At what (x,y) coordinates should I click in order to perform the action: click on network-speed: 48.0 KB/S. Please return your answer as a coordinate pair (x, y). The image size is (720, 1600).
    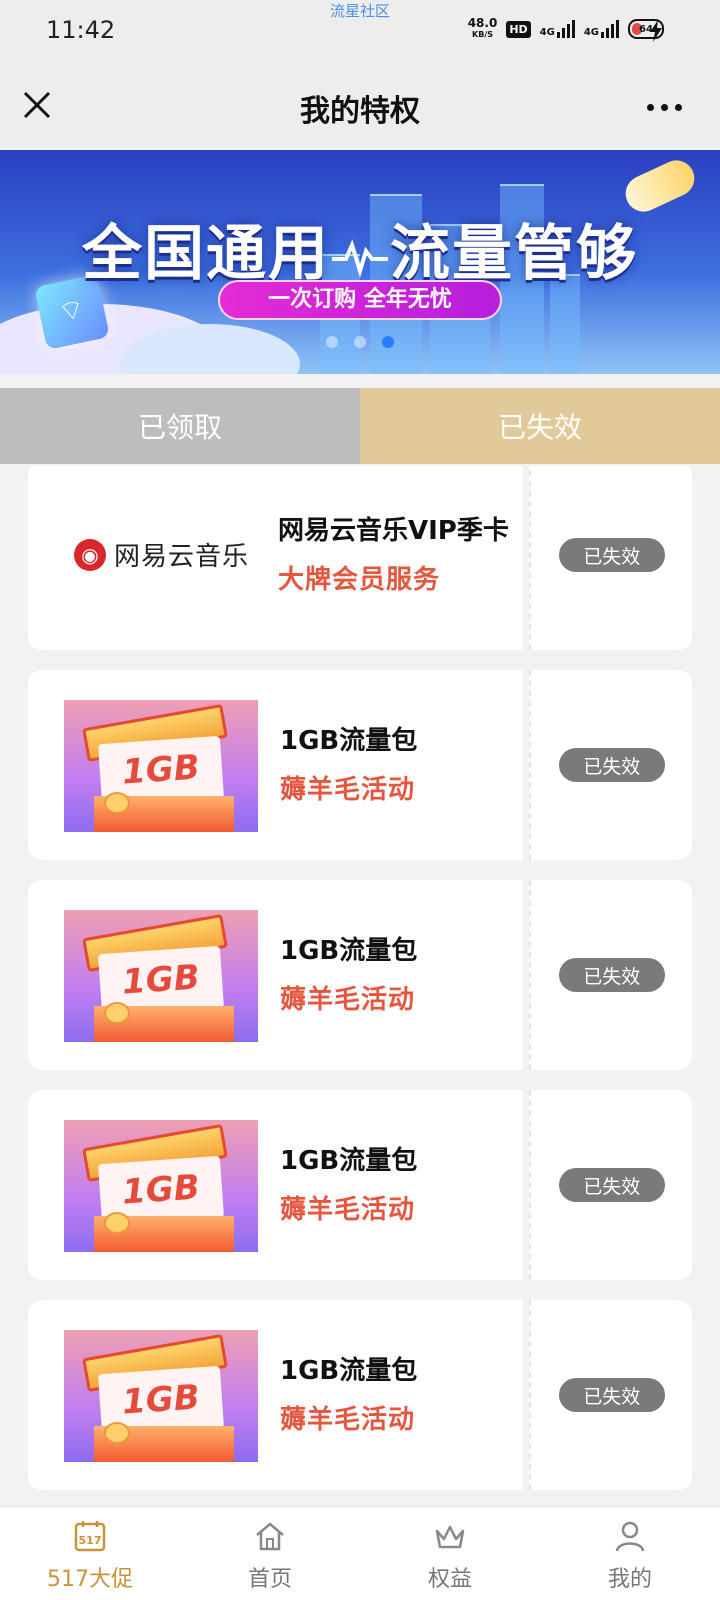
    Looking at the image, I should click on (482, 27).